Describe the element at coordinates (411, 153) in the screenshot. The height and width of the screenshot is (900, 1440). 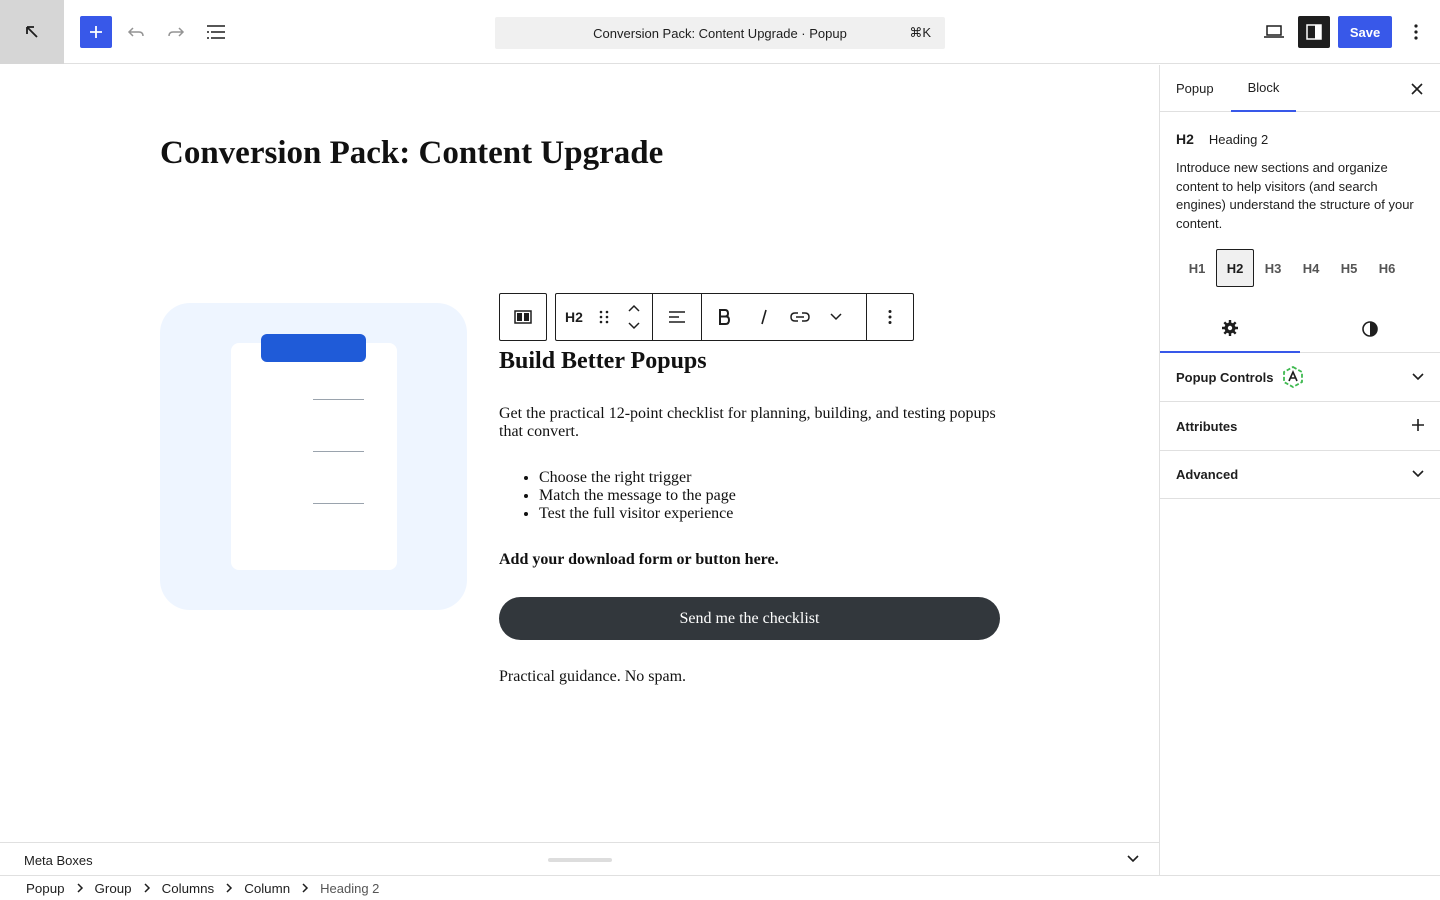
I see `page-title: Conversion Pack: Content Upgrade` at that location.